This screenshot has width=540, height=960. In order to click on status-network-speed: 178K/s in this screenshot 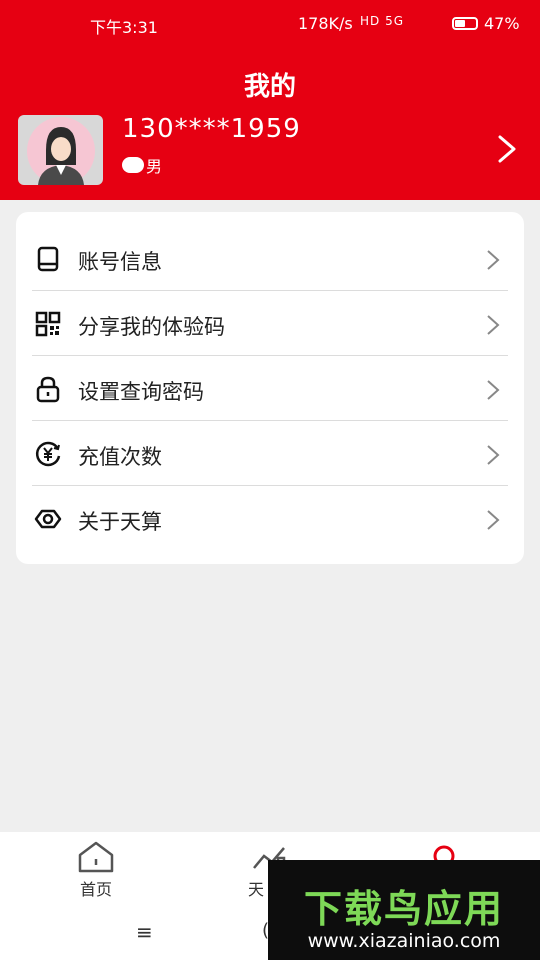, I will do `click(325, 23)`.